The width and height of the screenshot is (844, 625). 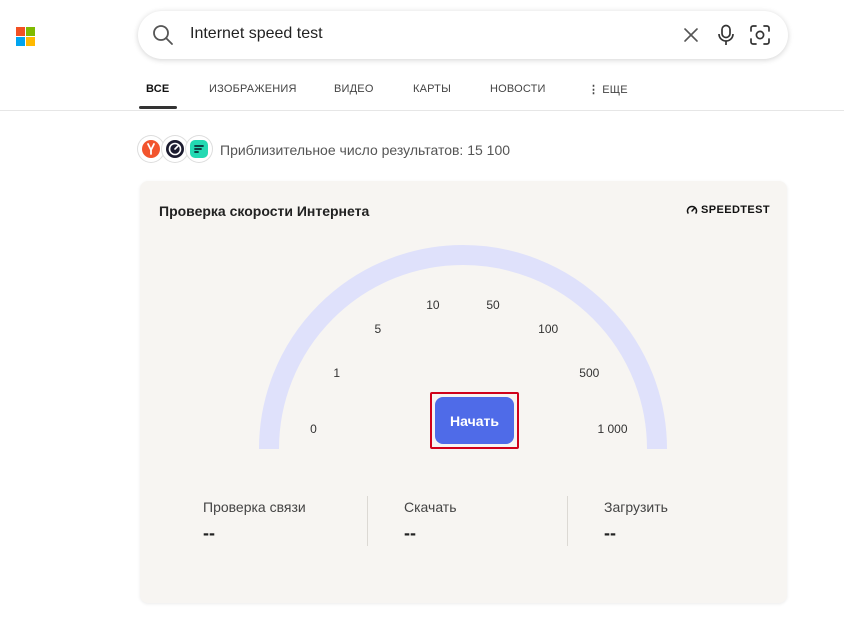 I want to click on tab-news: НОВОСТИ, so click(x=518, y=89).